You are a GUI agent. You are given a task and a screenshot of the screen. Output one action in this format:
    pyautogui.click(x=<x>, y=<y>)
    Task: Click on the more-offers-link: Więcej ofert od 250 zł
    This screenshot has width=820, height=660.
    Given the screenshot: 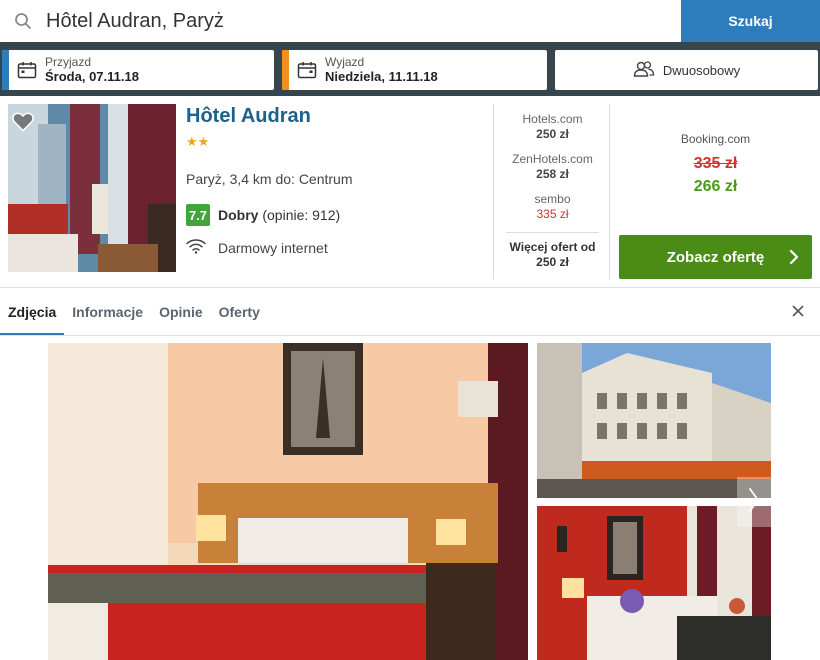 What is the action you would take?
    pyautogui.click(x=552, y=255)
    